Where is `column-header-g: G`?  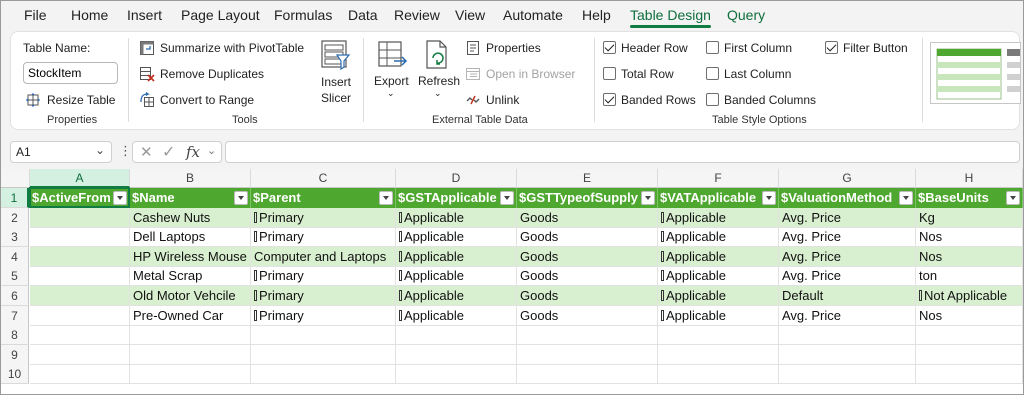 column-header-g: G is located at coordinates (847, 178).